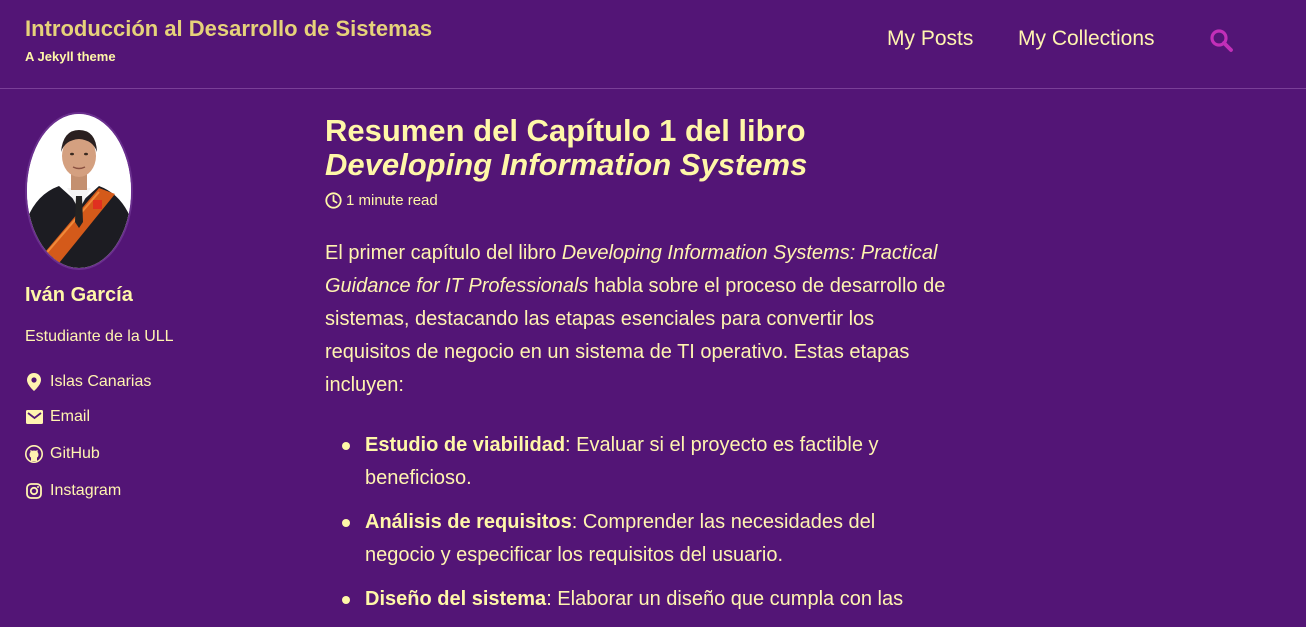 This screenshot has height=627, width=1306. Describe the element at coordinates (86, 490) in the screenshot. I see `author-instagram-label: Instagram` at that location.